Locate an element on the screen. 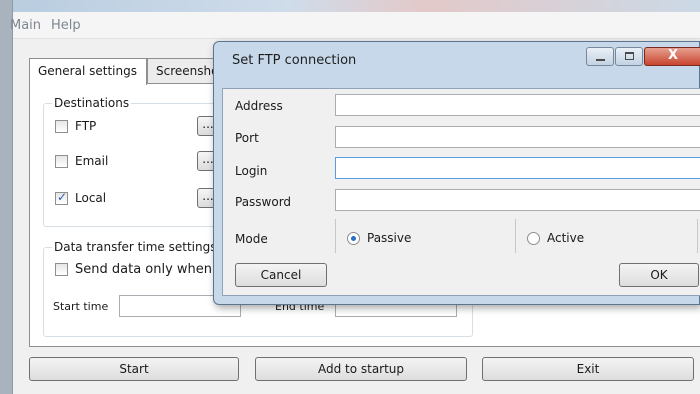 The image size is (700, 394). start-time-label: Start time is located at coordinates (81, 306).